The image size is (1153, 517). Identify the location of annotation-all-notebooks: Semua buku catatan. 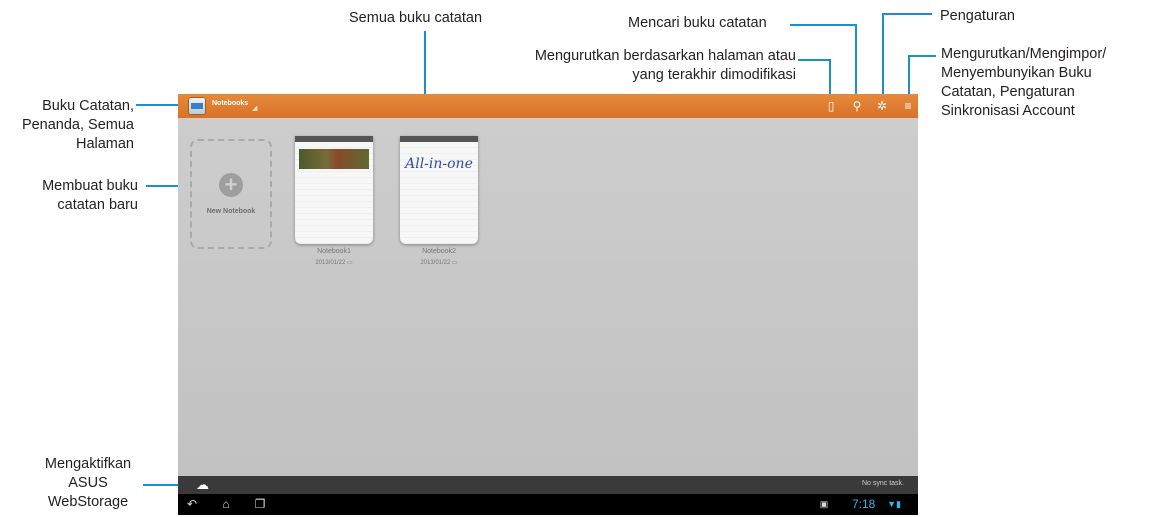
(416, 18).